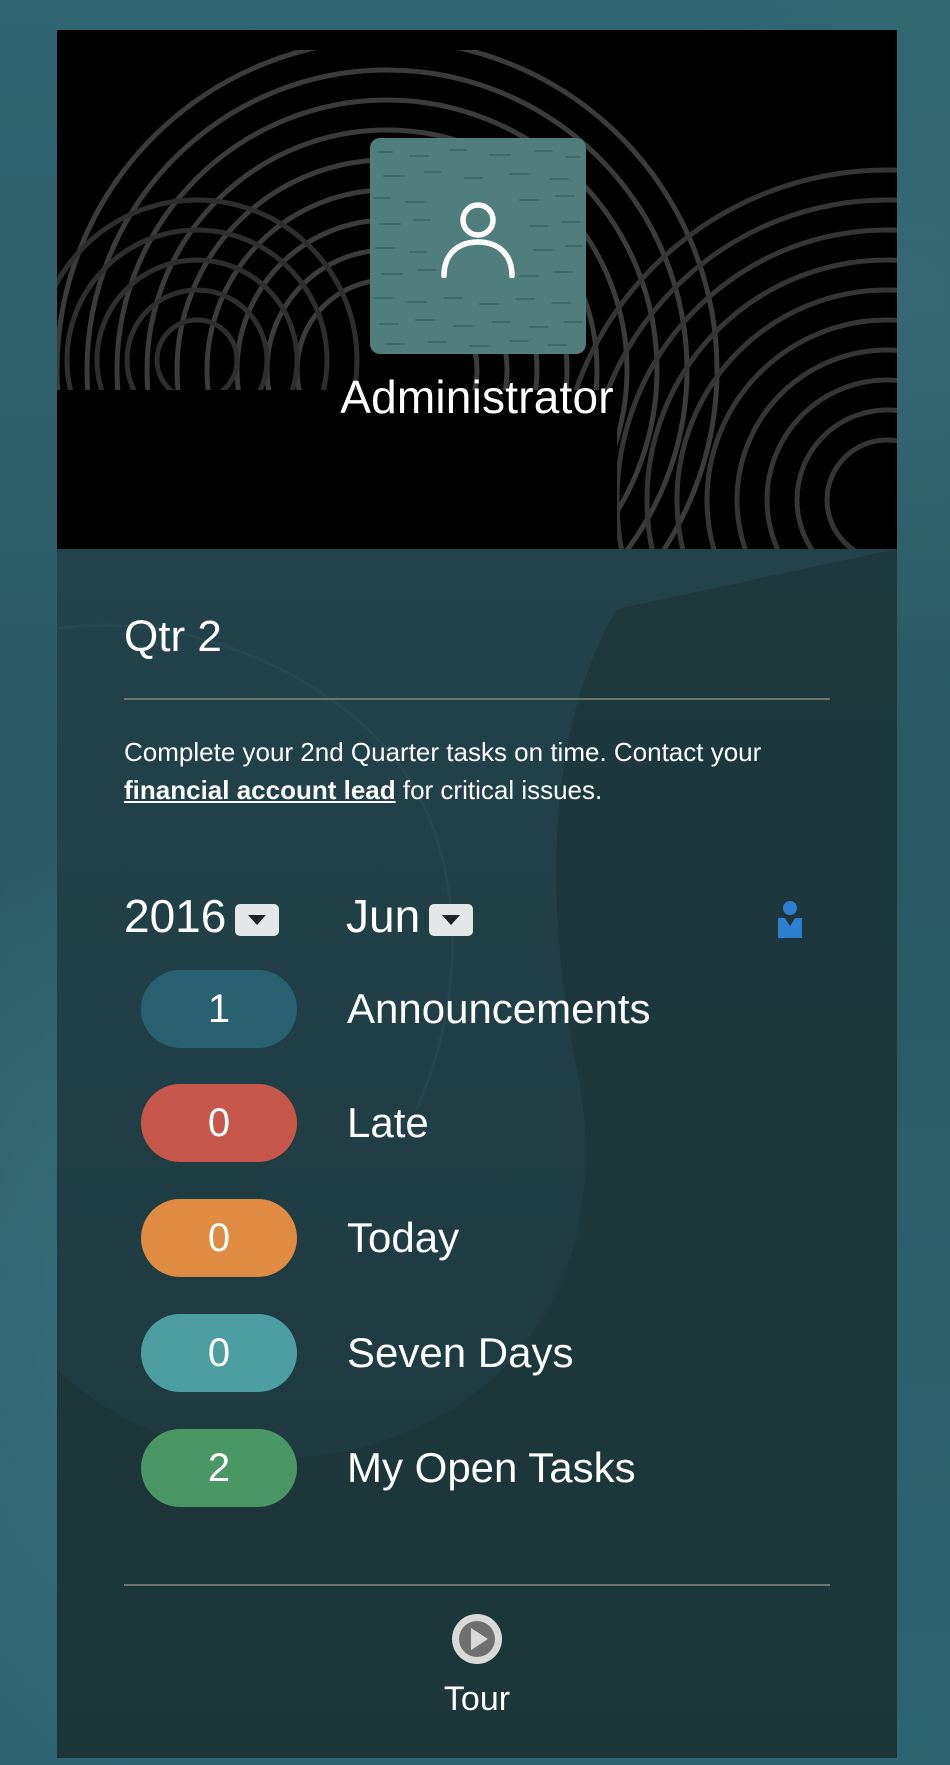  What do you see at coordinates (219, 1353) in the screenshot?
I see `seven-days-count-badge: 0` at bounding box center [219, 1353].